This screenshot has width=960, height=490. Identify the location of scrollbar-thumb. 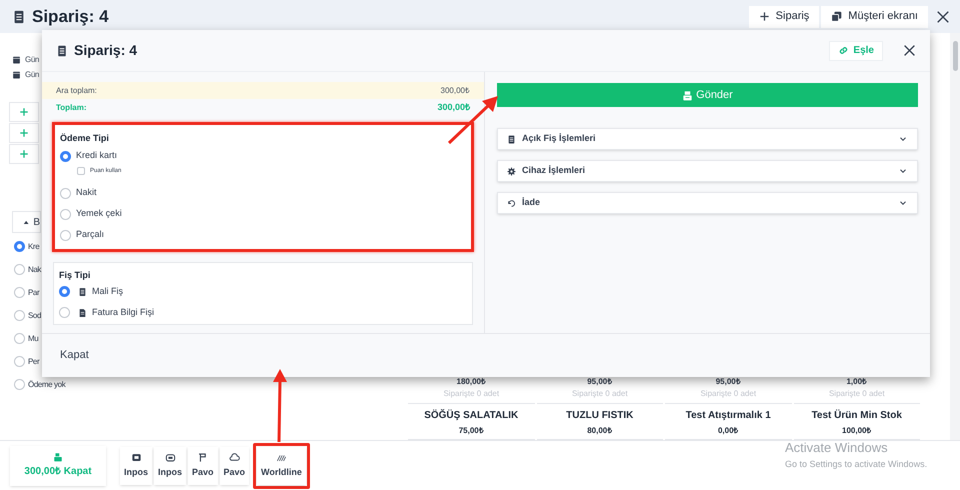
(955, 56).